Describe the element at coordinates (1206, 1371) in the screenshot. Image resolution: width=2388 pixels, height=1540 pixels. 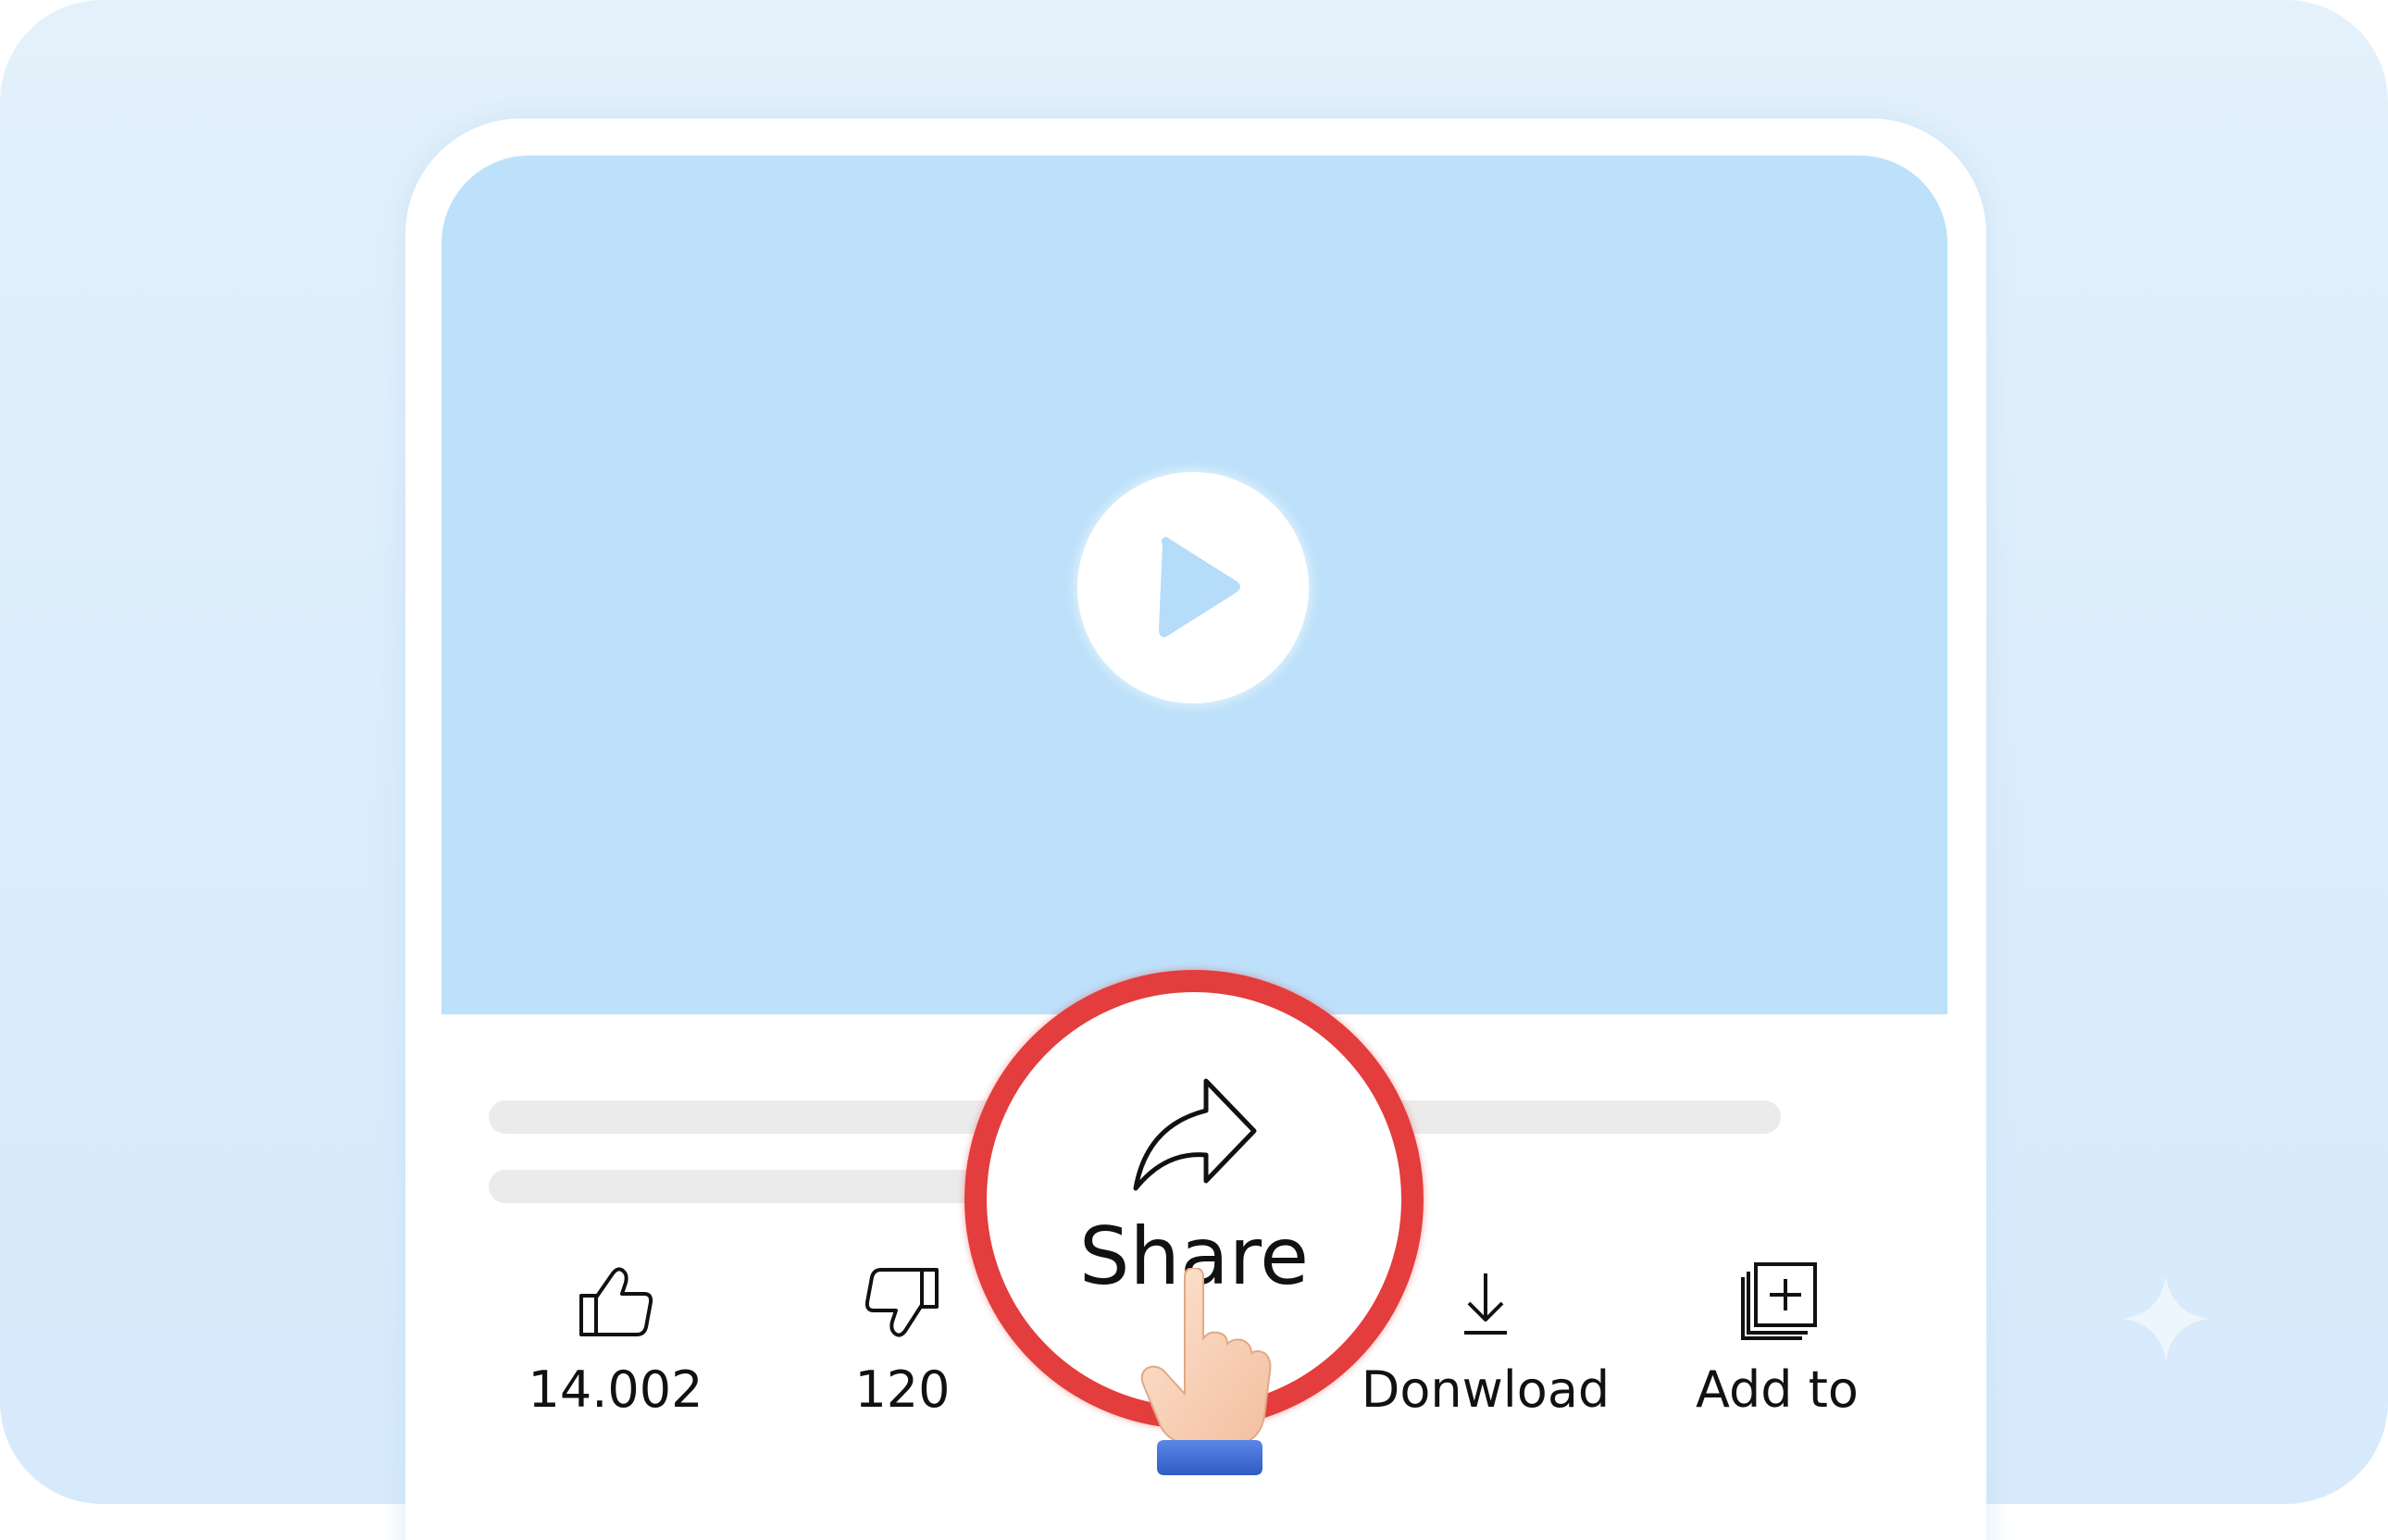
I see `pointing-hand-icon` at that location.